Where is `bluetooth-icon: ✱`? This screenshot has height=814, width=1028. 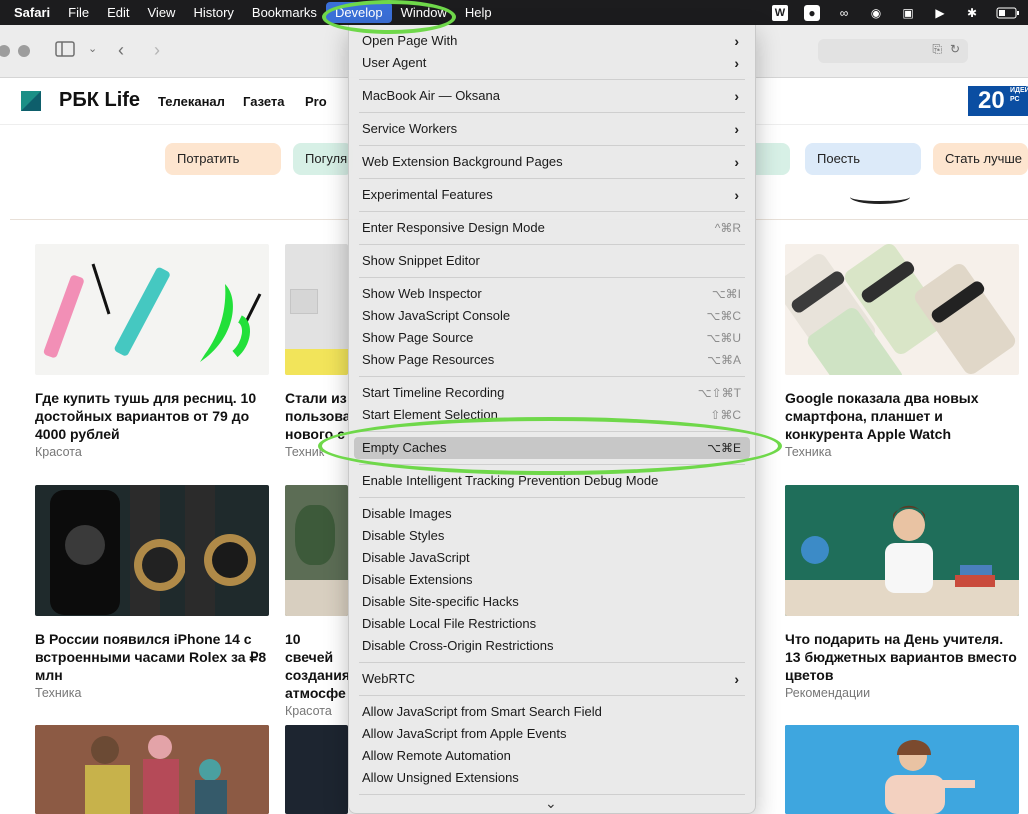 bluetooth-icon: ✱ is located at coordinates (972, 13).